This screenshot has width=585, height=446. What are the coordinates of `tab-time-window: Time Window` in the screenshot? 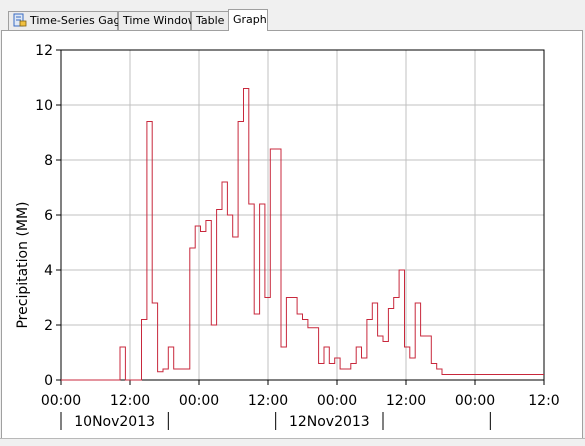 It's located at (157, 20).